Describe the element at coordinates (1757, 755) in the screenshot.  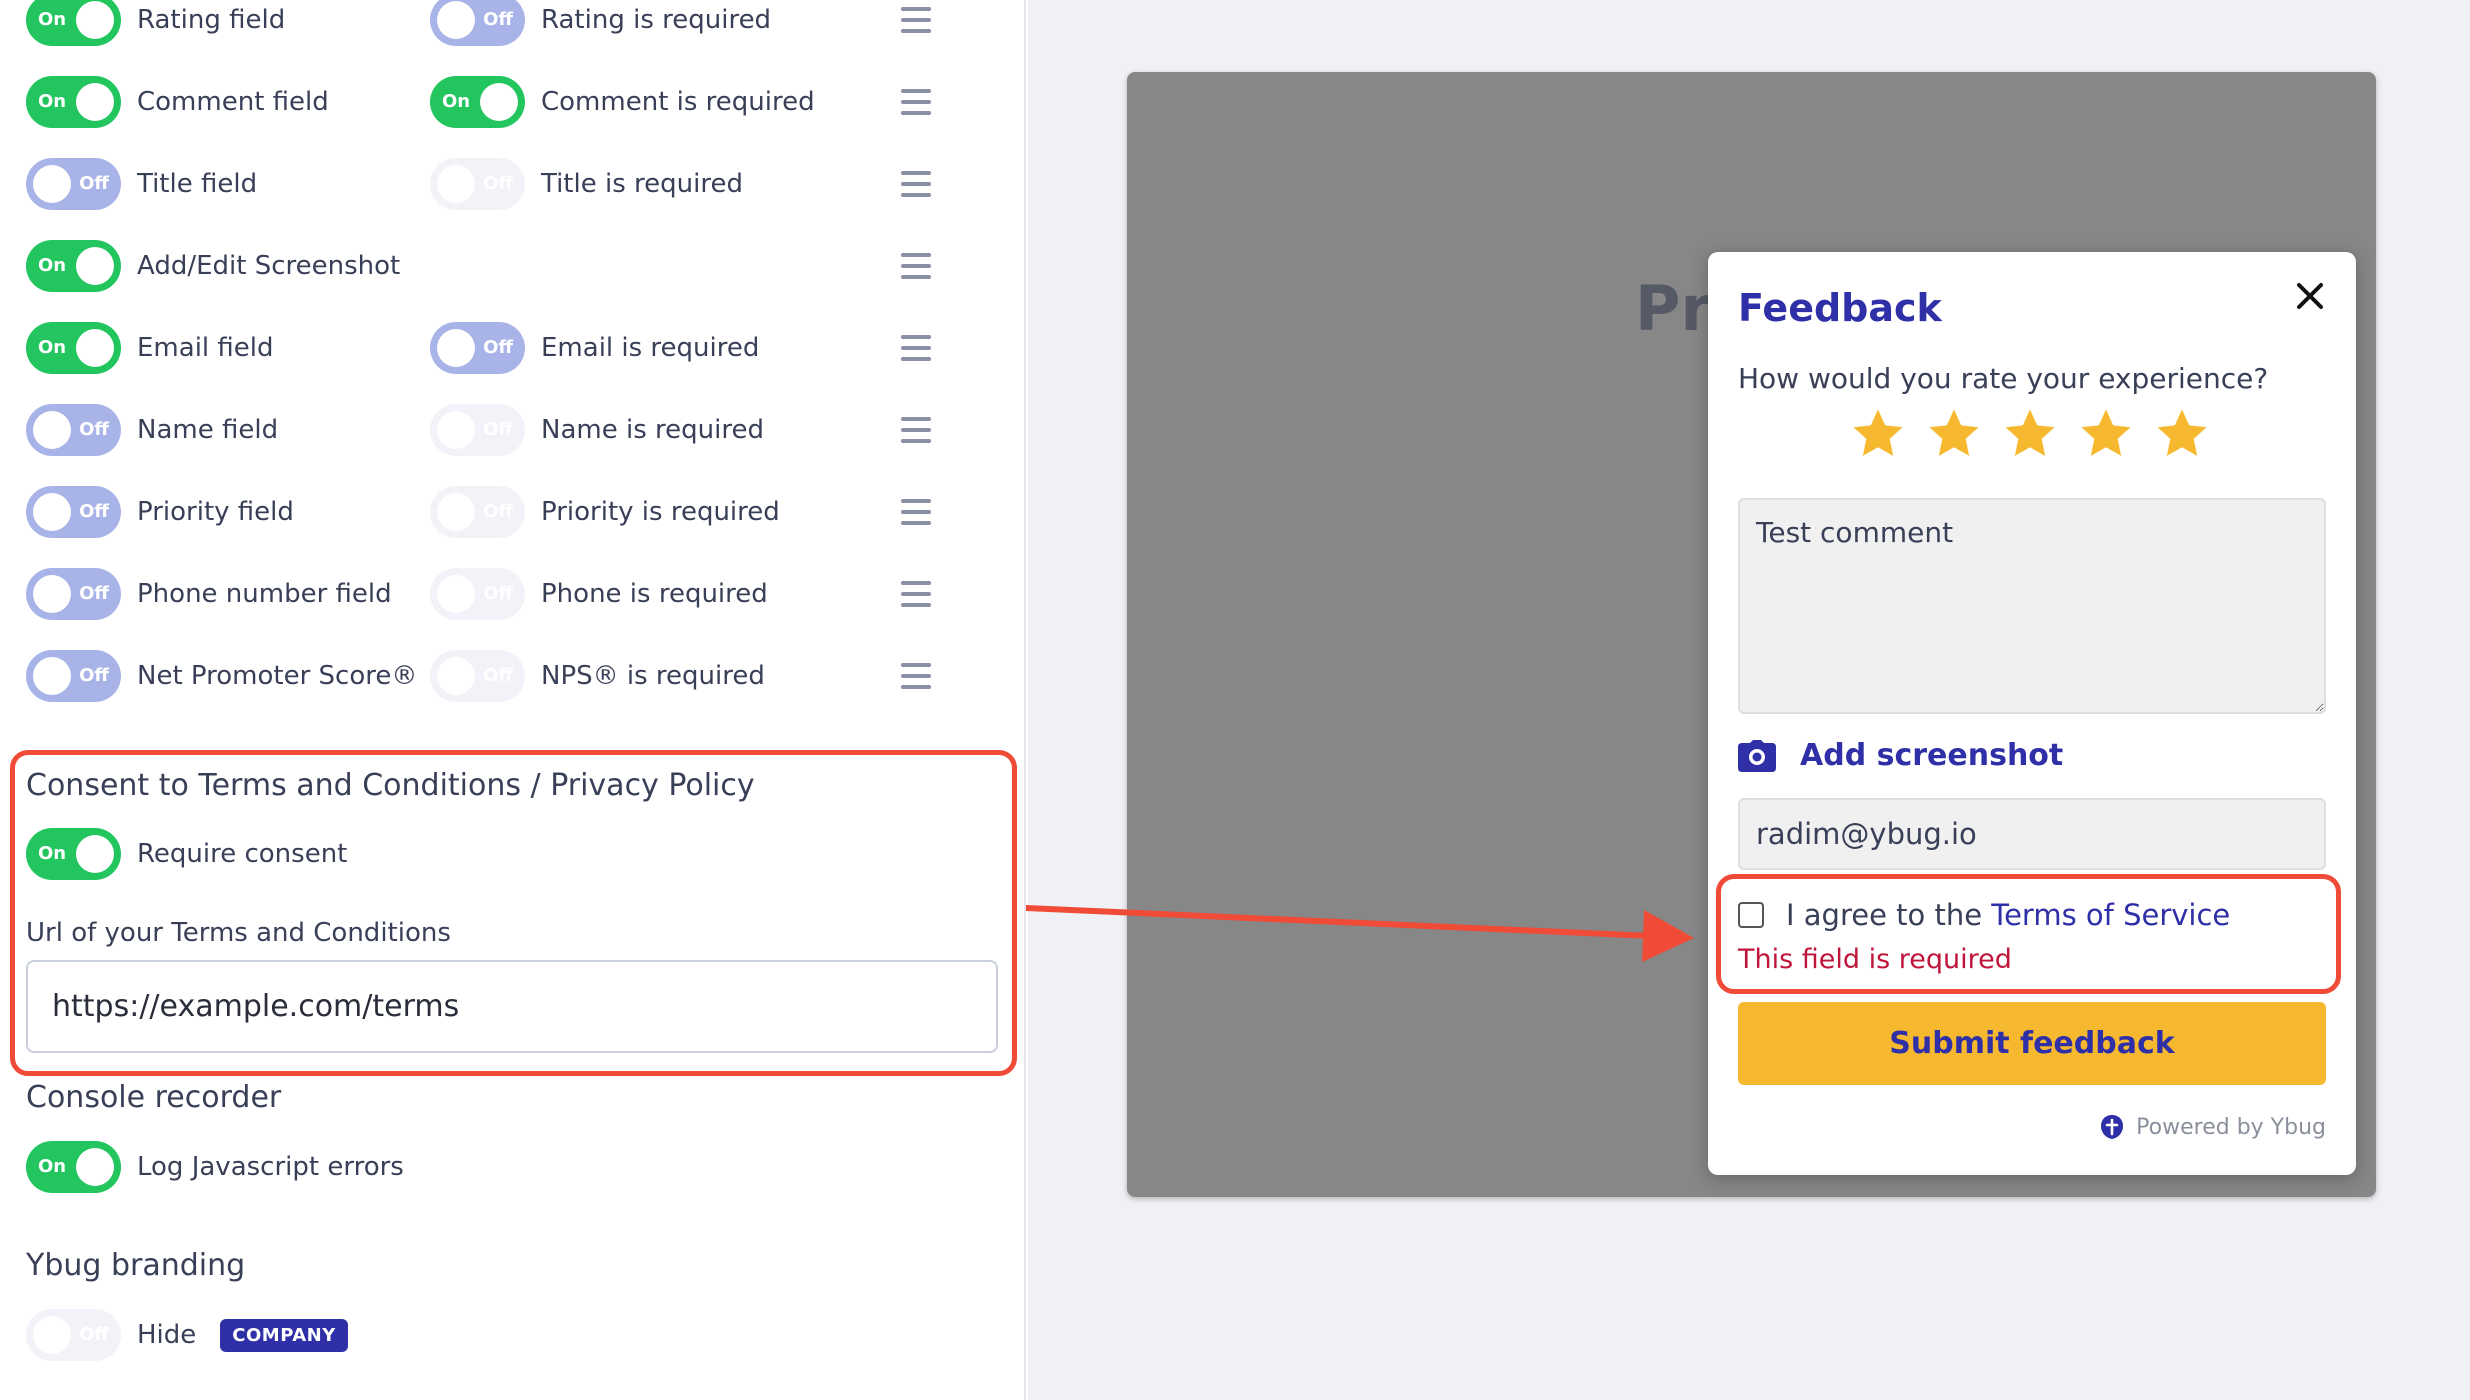
I see `camera-icon` at that location.